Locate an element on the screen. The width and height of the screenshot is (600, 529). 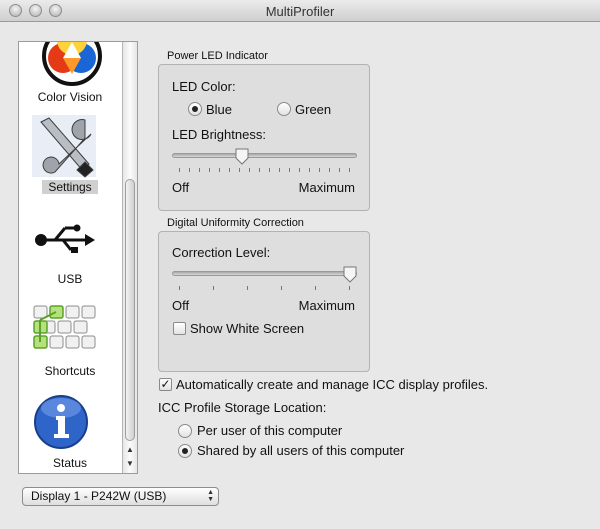
scrollbar-thumb is located at coordinates (130, 310).